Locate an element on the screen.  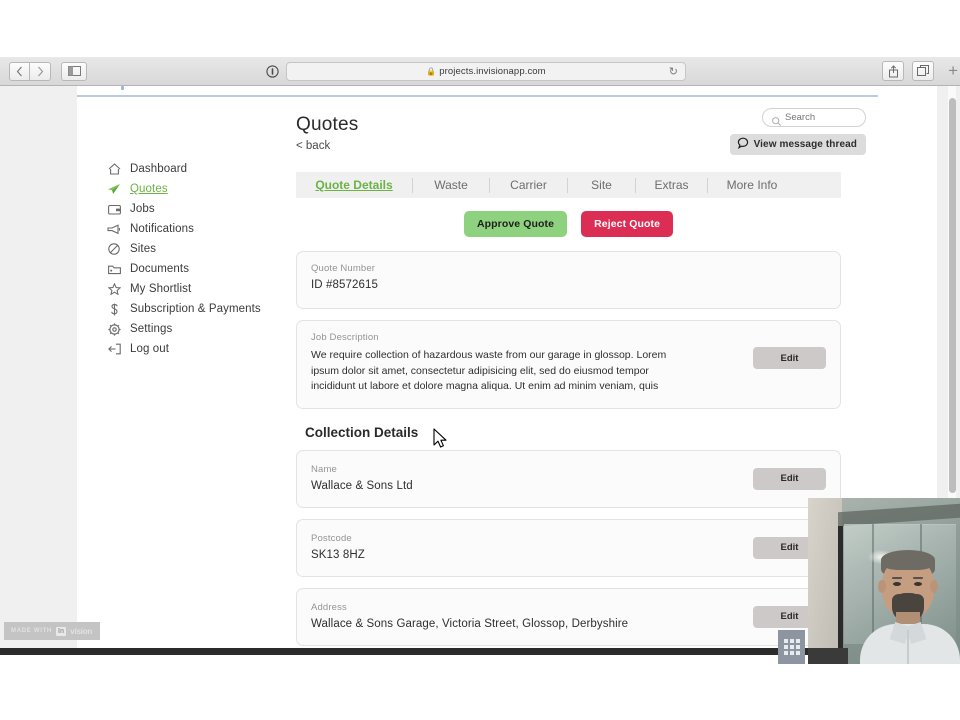
sidebar-item-label: Log out is located at coordinates (150, 349).